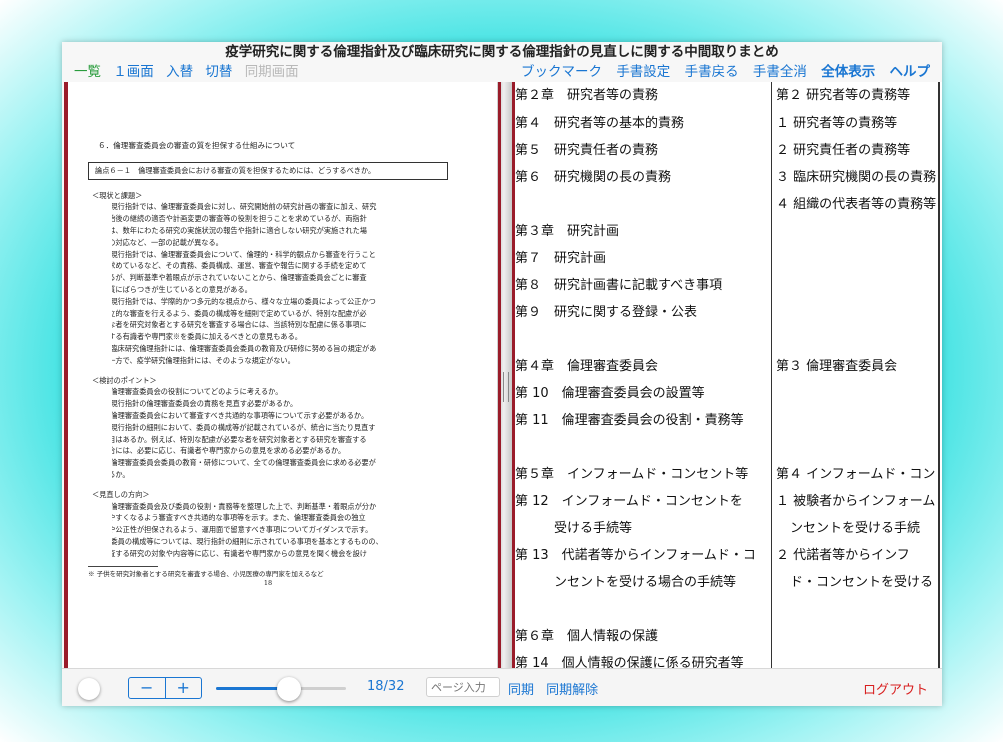  Describe the element at coordinates (587, 636) in the screenshot. I see `toc-line: 第６章 個人情報の保護` at that location.